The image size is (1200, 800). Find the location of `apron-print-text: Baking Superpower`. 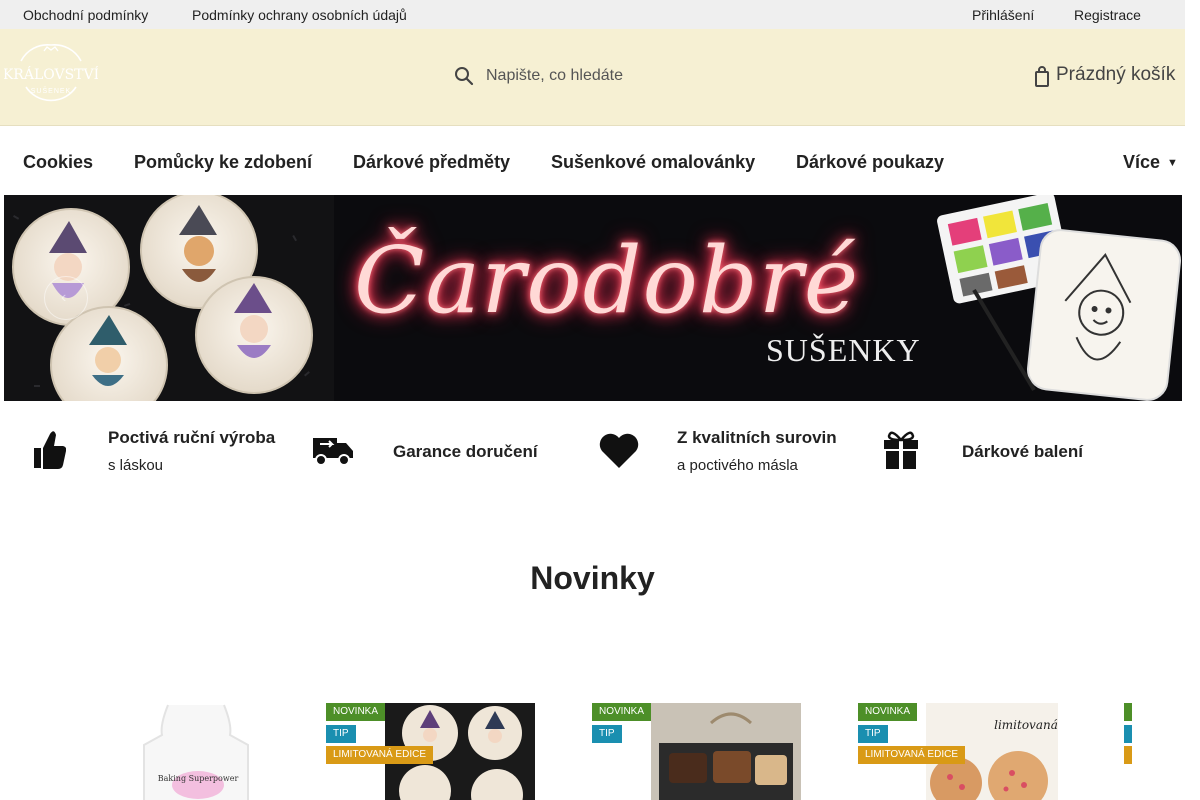

apron-print-text: Baking Superpower is located at coordinates (198, 778).